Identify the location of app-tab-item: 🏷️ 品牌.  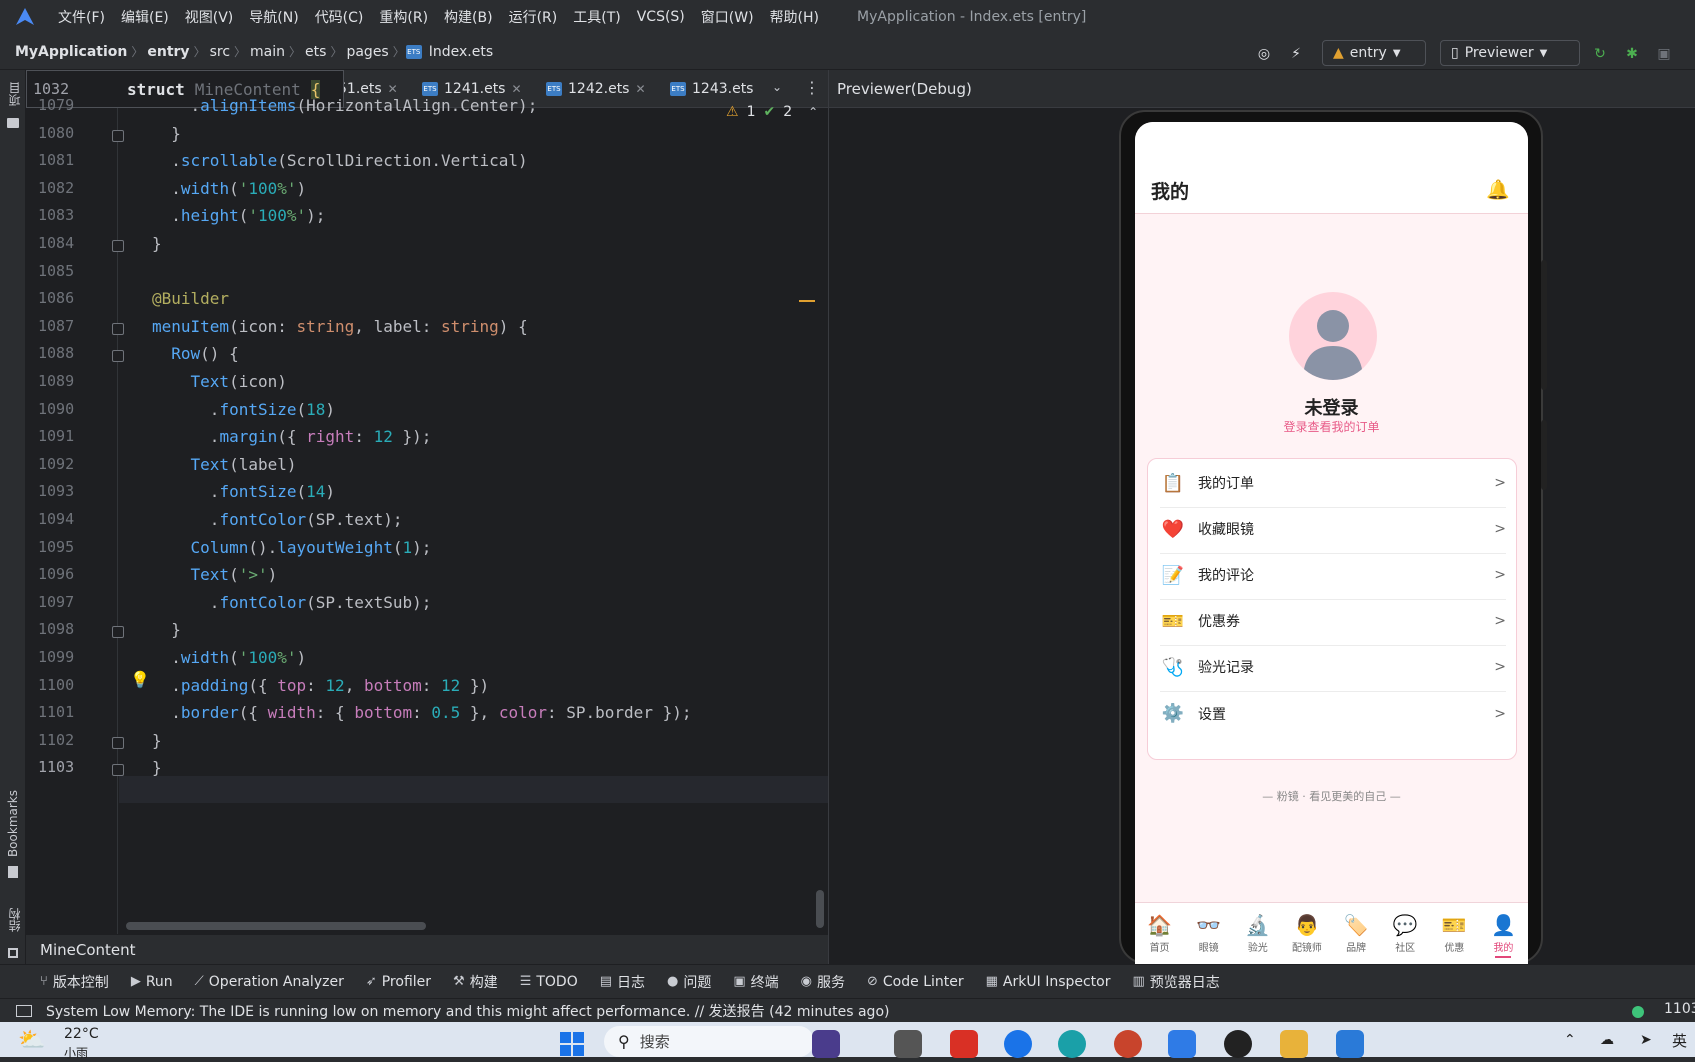
(1356, 933).